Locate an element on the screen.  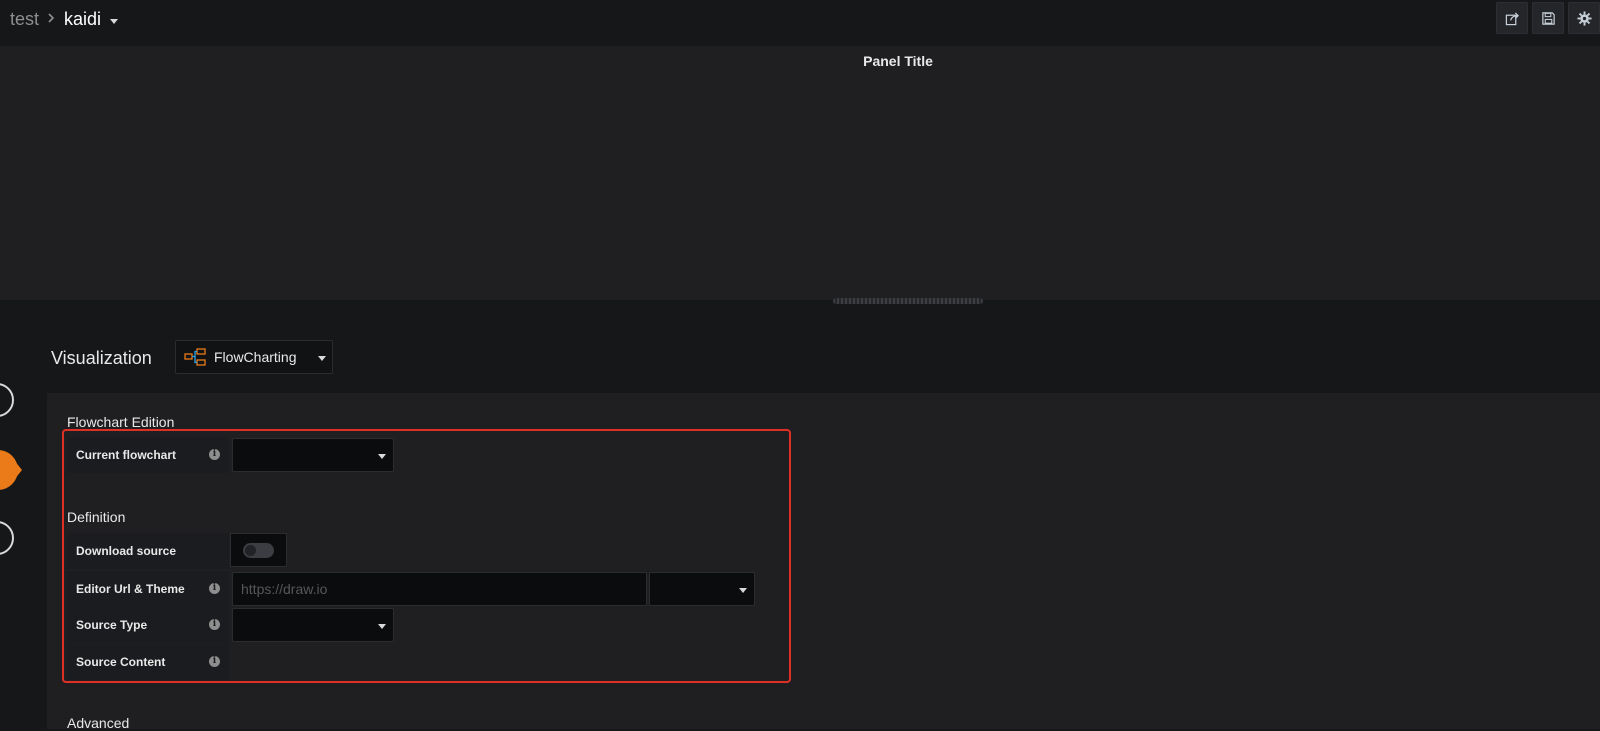
editor-url-input is located at coordinates (439, 589).